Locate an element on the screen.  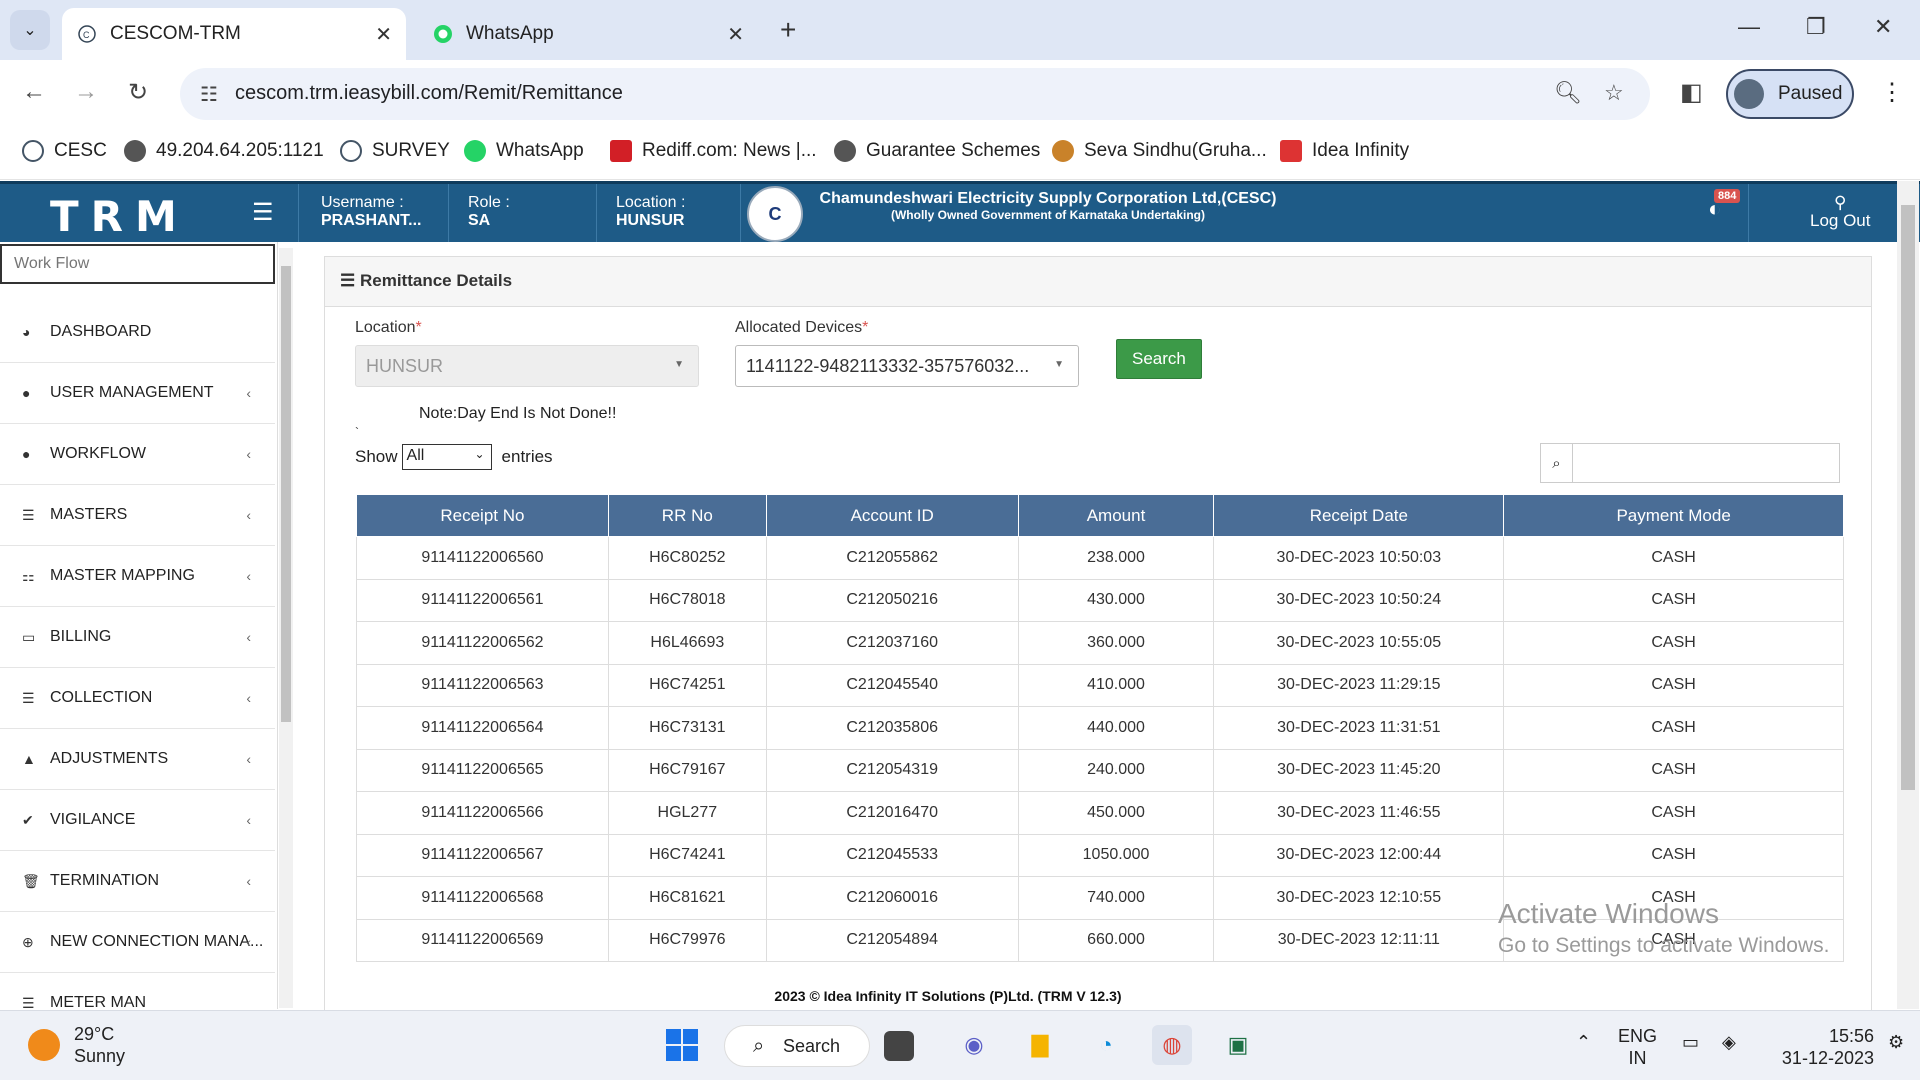
tab-cescom: C CESCOM-TRM ✕ is located at coordinates (234, 34).